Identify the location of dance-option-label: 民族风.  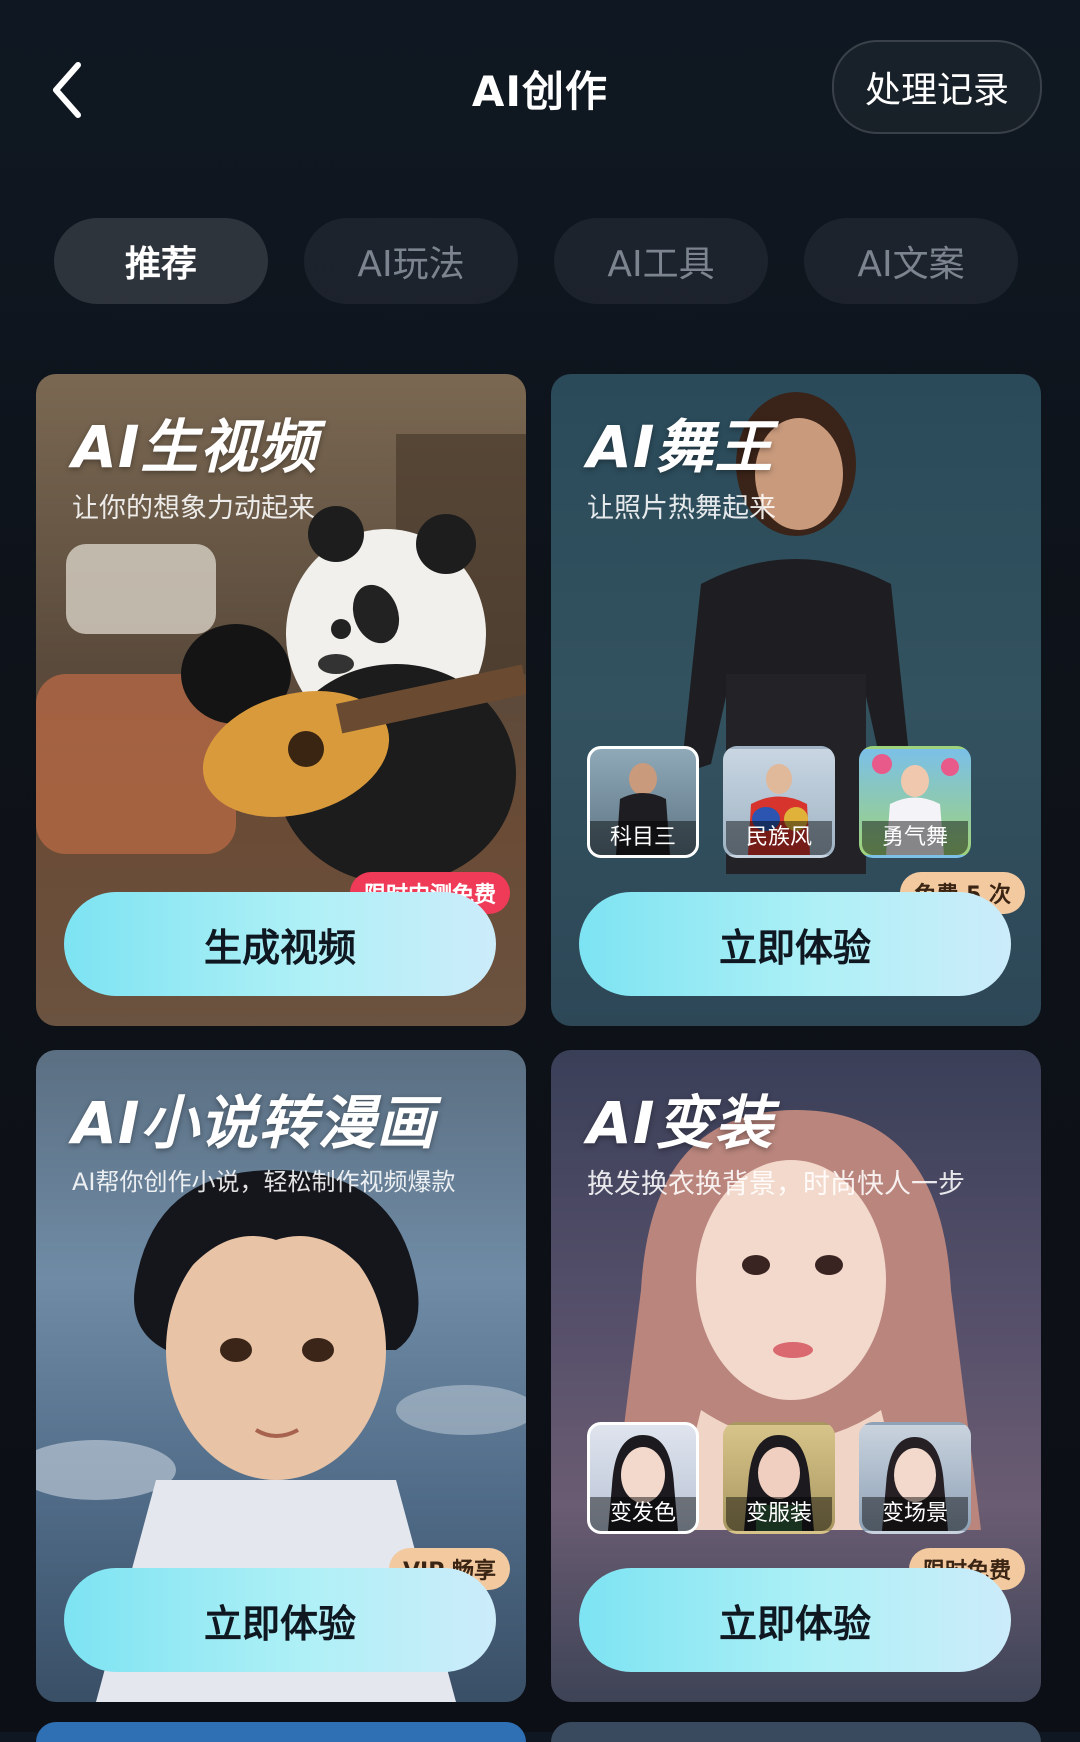
(779, 838).